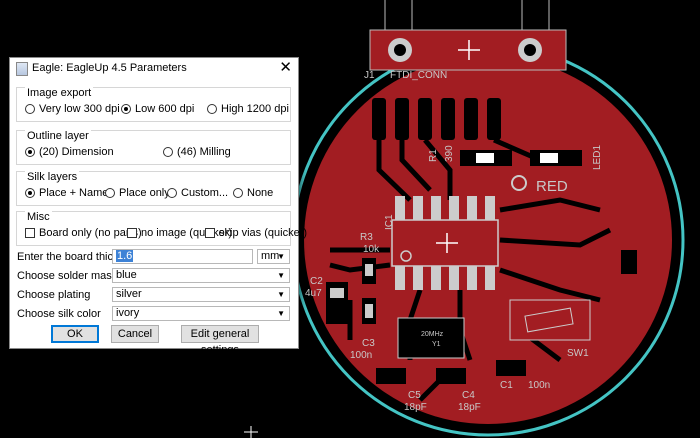 This screenshot has width=700, height=438. Describe the element at coordinates (485, 158) in the screenshot. I see `r1-body` at that location.